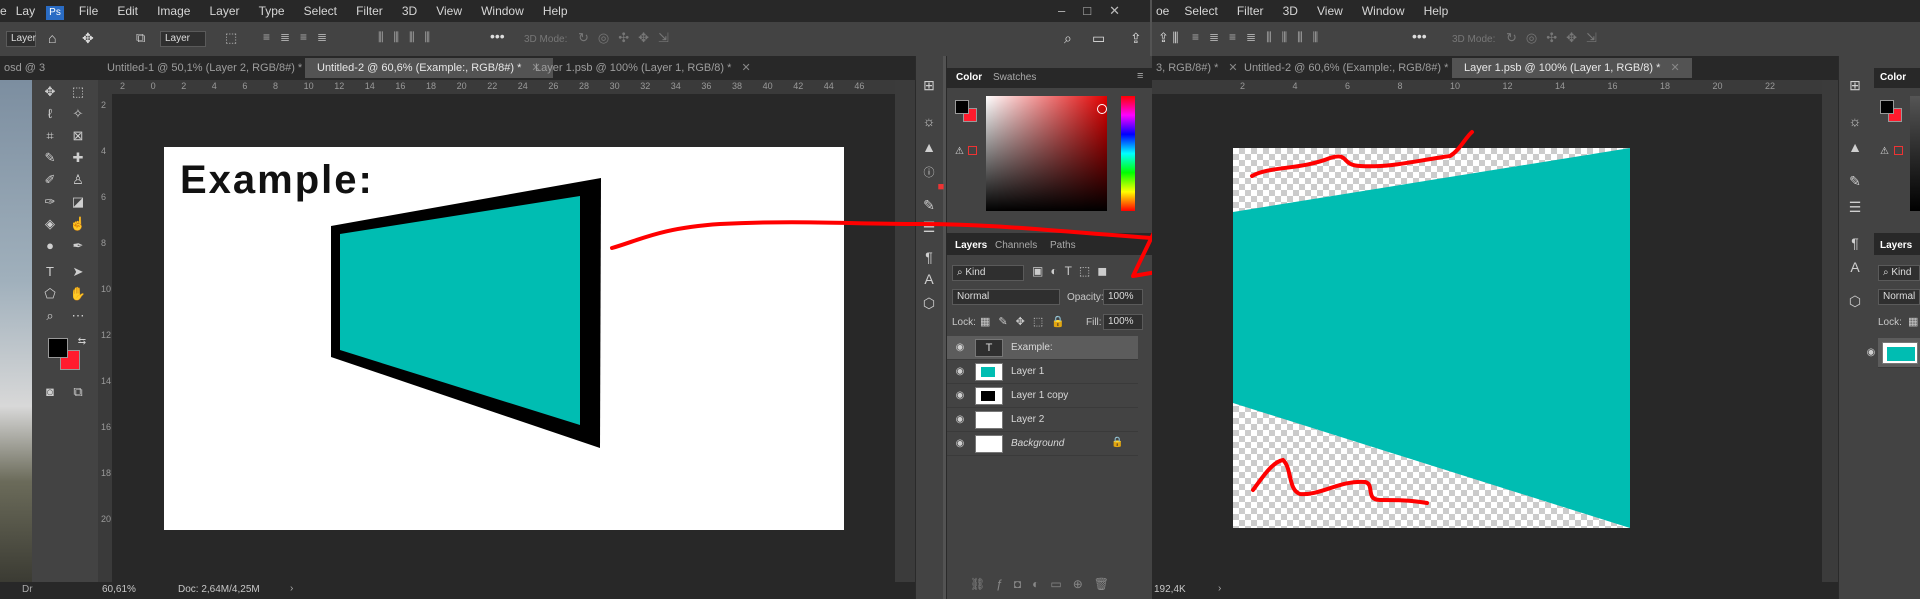  Describe the element at coordinates (1896, 245) in the screenshot. I see `tab-layers: Layers` at that location.